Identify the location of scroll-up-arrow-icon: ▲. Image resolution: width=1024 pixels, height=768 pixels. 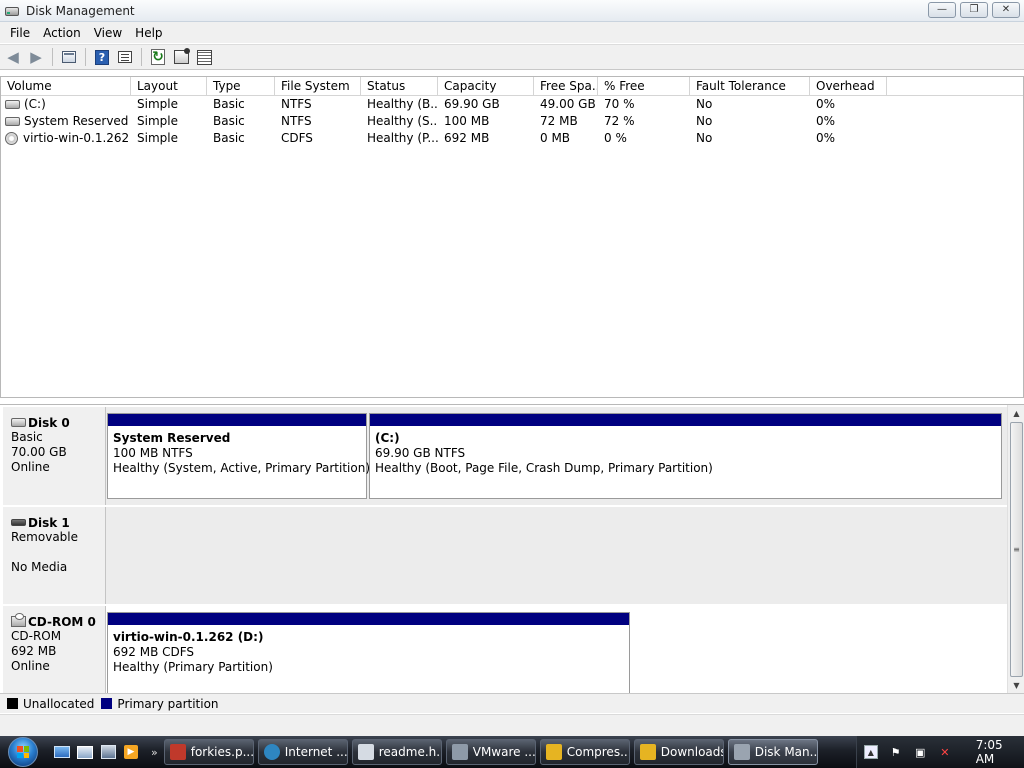
(1016, 413).